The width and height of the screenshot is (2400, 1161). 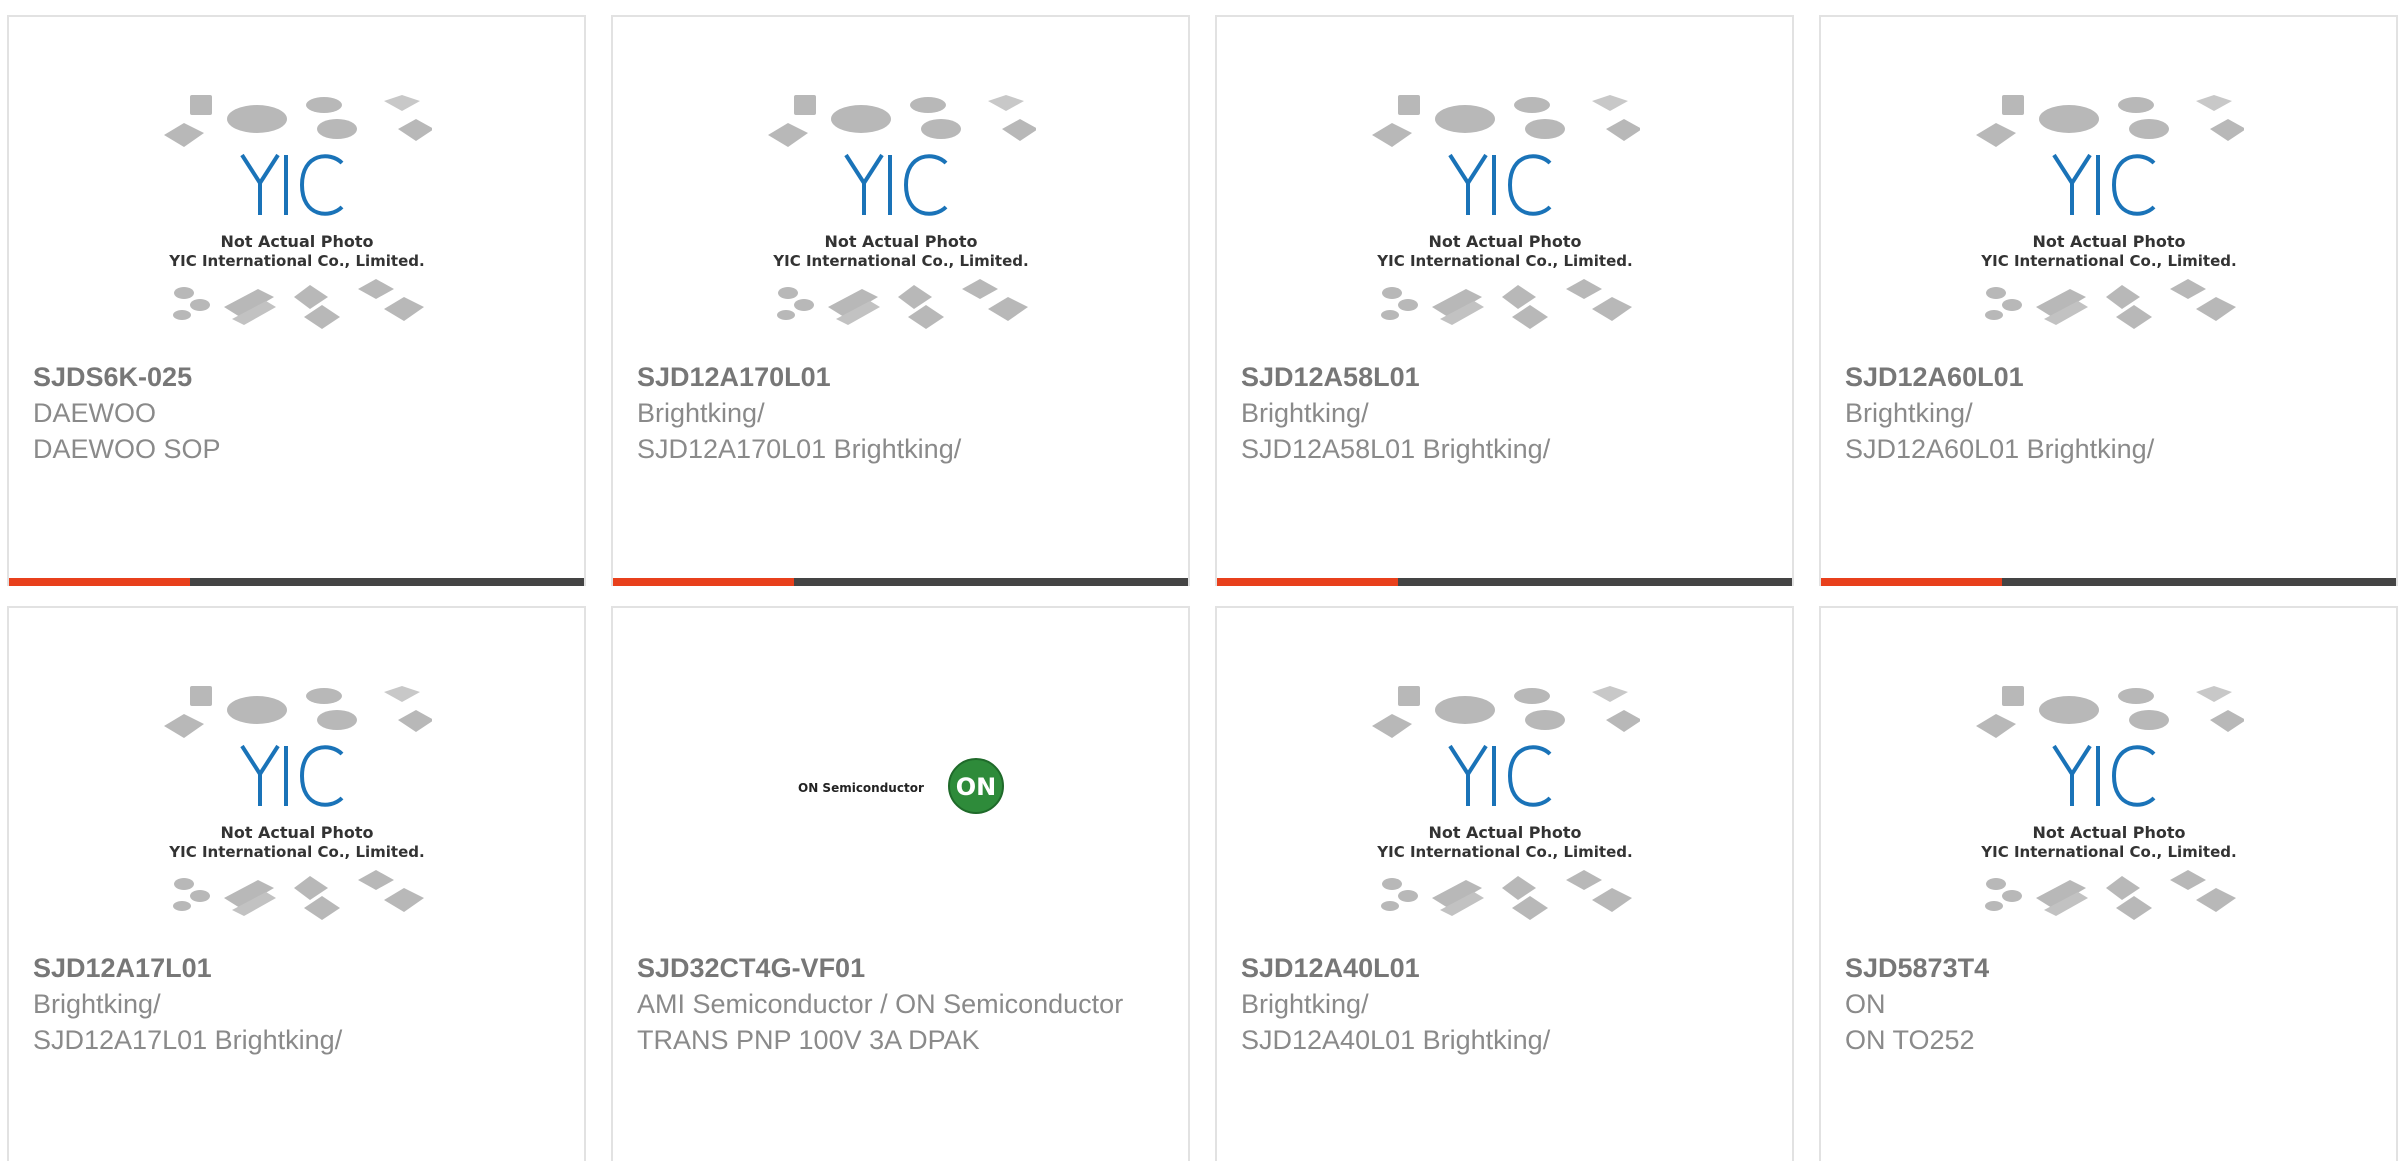 I want to click on product-description: SJD12A60L01 Brightking/, so click(x=2000, y=449).